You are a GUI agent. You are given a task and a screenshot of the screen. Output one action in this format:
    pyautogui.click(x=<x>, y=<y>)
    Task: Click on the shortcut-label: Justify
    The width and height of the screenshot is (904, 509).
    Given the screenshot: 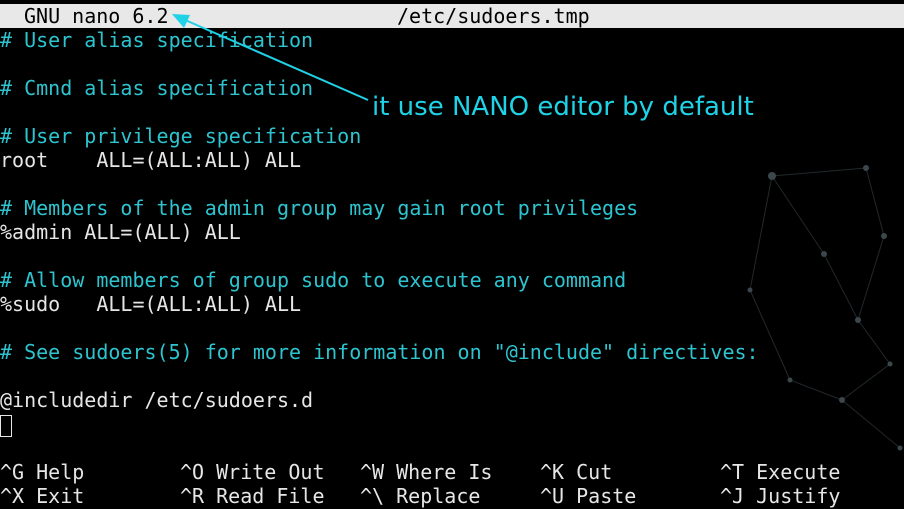 What is the action you would take?
    pyautogui.click(x=798, y=496)
    